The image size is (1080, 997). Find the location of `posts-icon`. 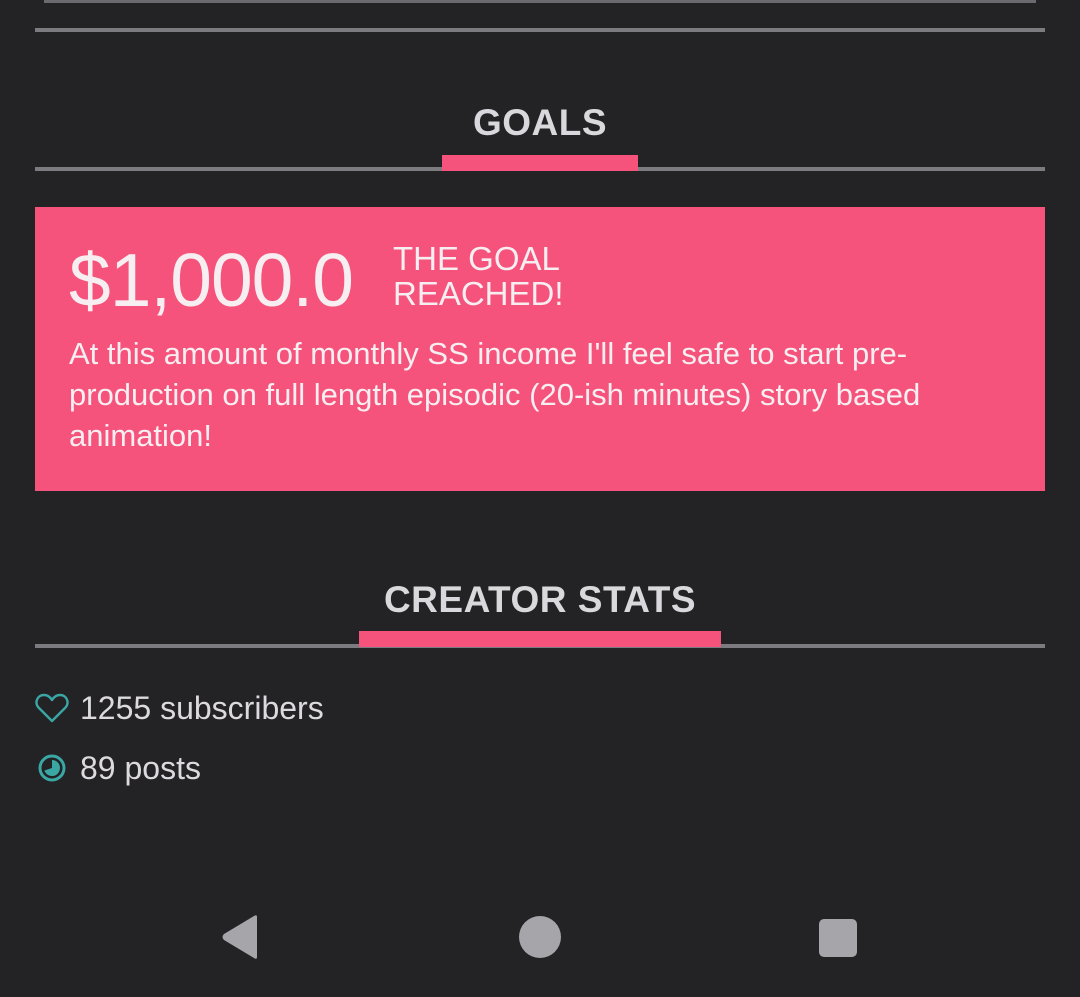

posts-icon is located at coordinates (52, 768).